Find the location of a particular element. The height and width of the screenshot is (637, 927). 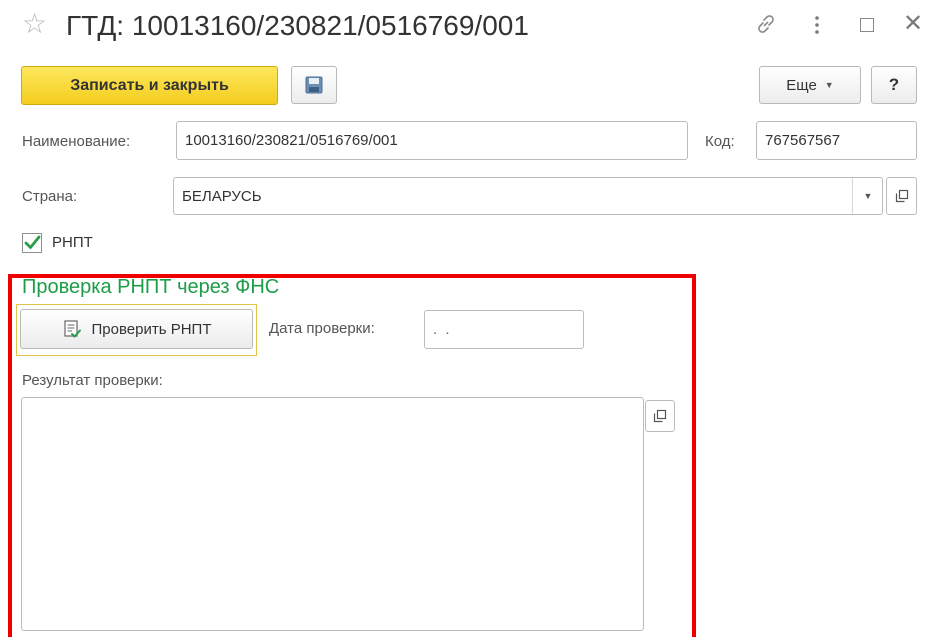

code-field: 767567567 is located at coordinates (836, 140).